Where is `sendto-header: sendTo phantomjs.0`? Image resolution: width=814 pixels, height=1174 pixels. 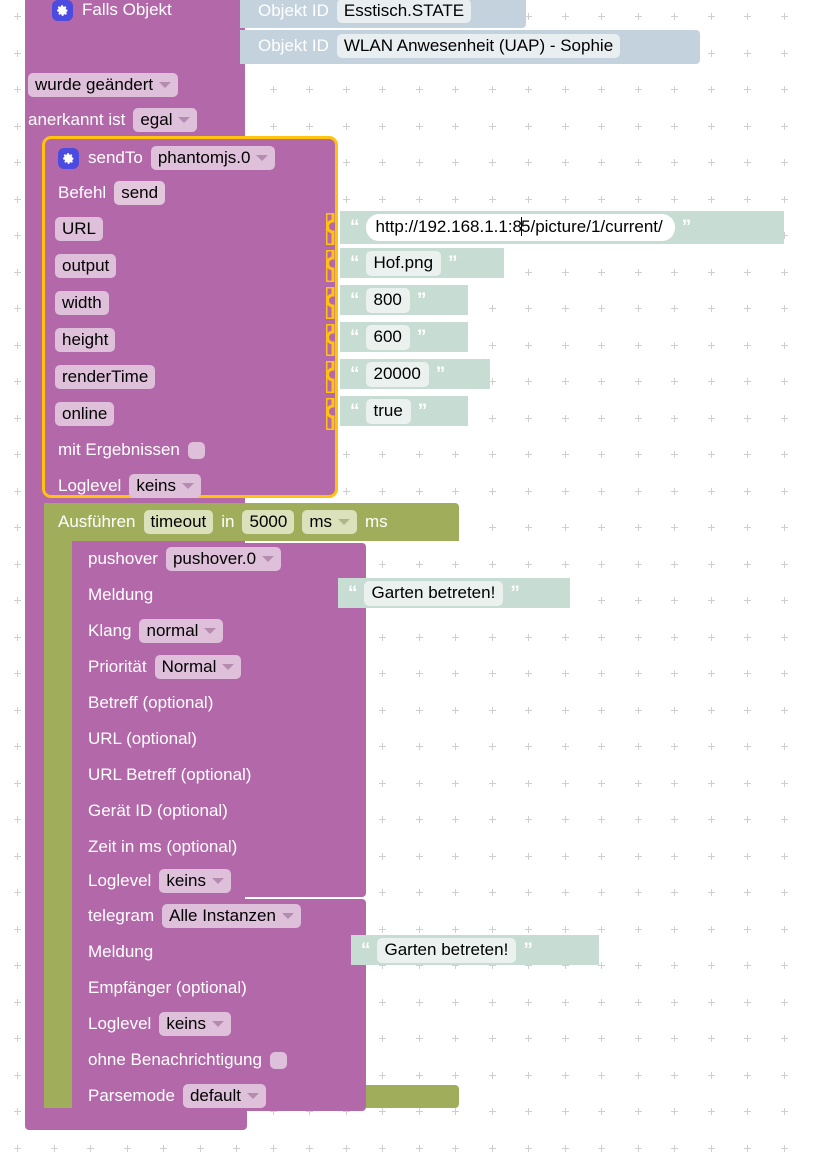 sendto-header: sendTo phantomjs.0 is located at coordinates (167, 158).